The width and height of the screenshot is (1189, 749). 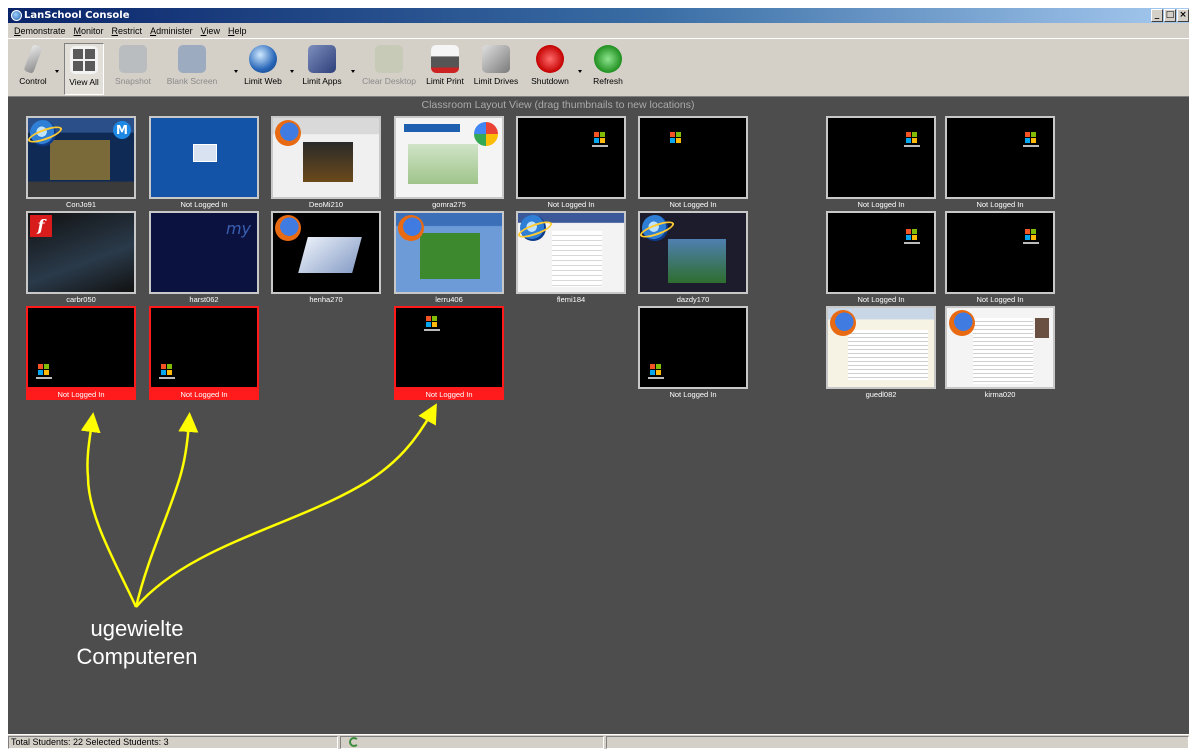 I want to click on snapshot-label: Snapshot, so click(x=133, y=81).